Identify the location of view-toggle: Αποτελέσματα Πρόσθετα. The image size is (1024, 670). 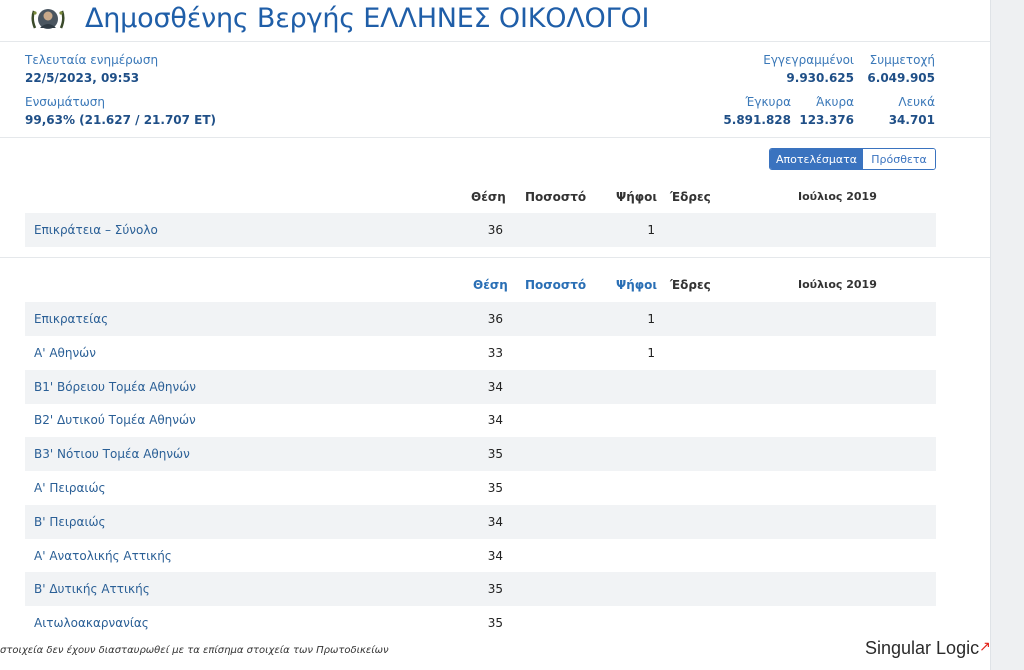
(852, 159).